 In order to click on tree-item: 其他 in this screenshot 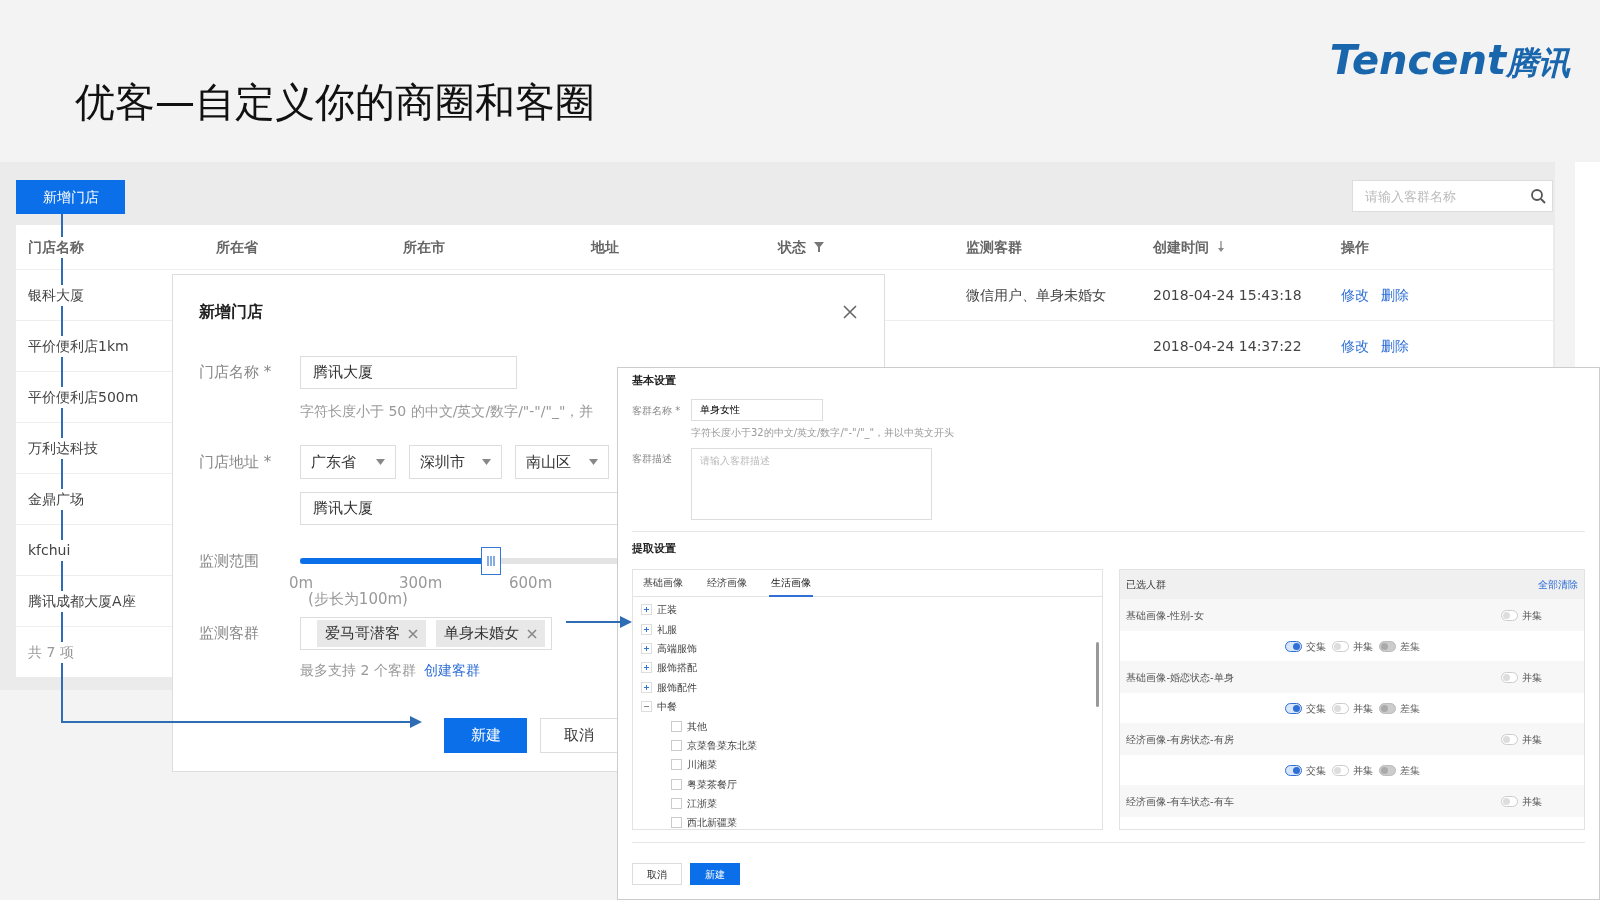, I will do `click(697, 726)`.